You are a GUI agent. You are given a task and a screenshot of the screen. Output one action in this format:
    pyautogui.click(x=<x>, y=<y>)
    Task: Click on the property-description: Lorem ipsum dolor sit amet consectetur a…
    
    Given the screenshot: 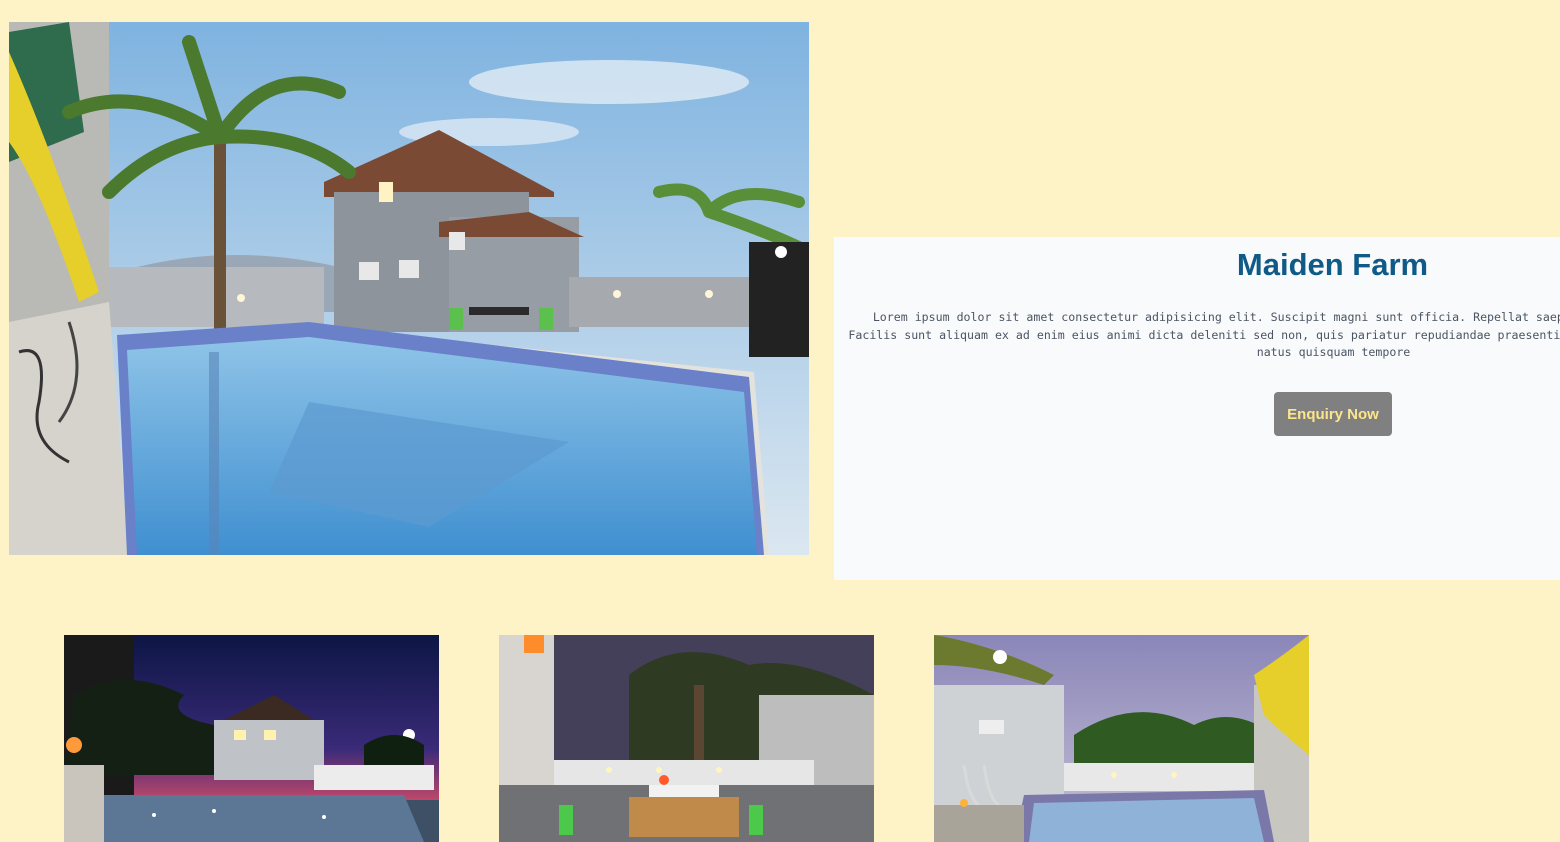 What is the action you would take?
    pyautogui.click(x=1204, y=335)
    